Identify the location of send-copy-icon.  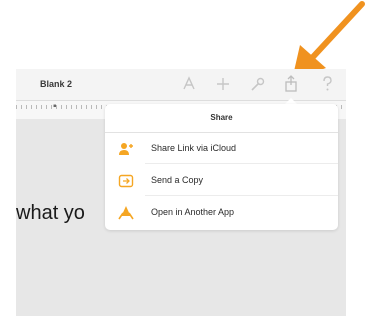
(126, 181).